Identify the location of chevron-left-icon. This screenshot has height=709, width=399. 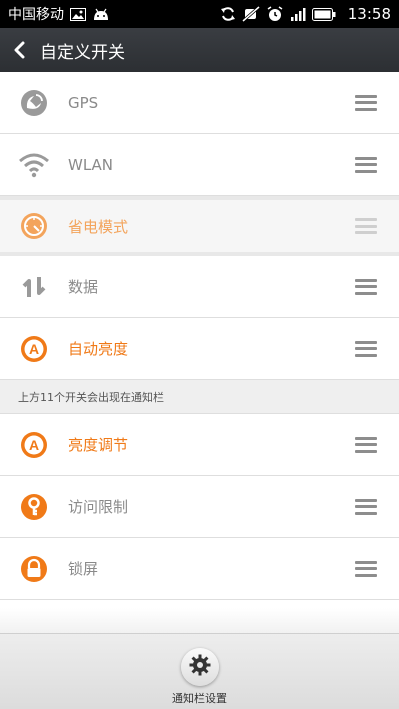
(21, 50).